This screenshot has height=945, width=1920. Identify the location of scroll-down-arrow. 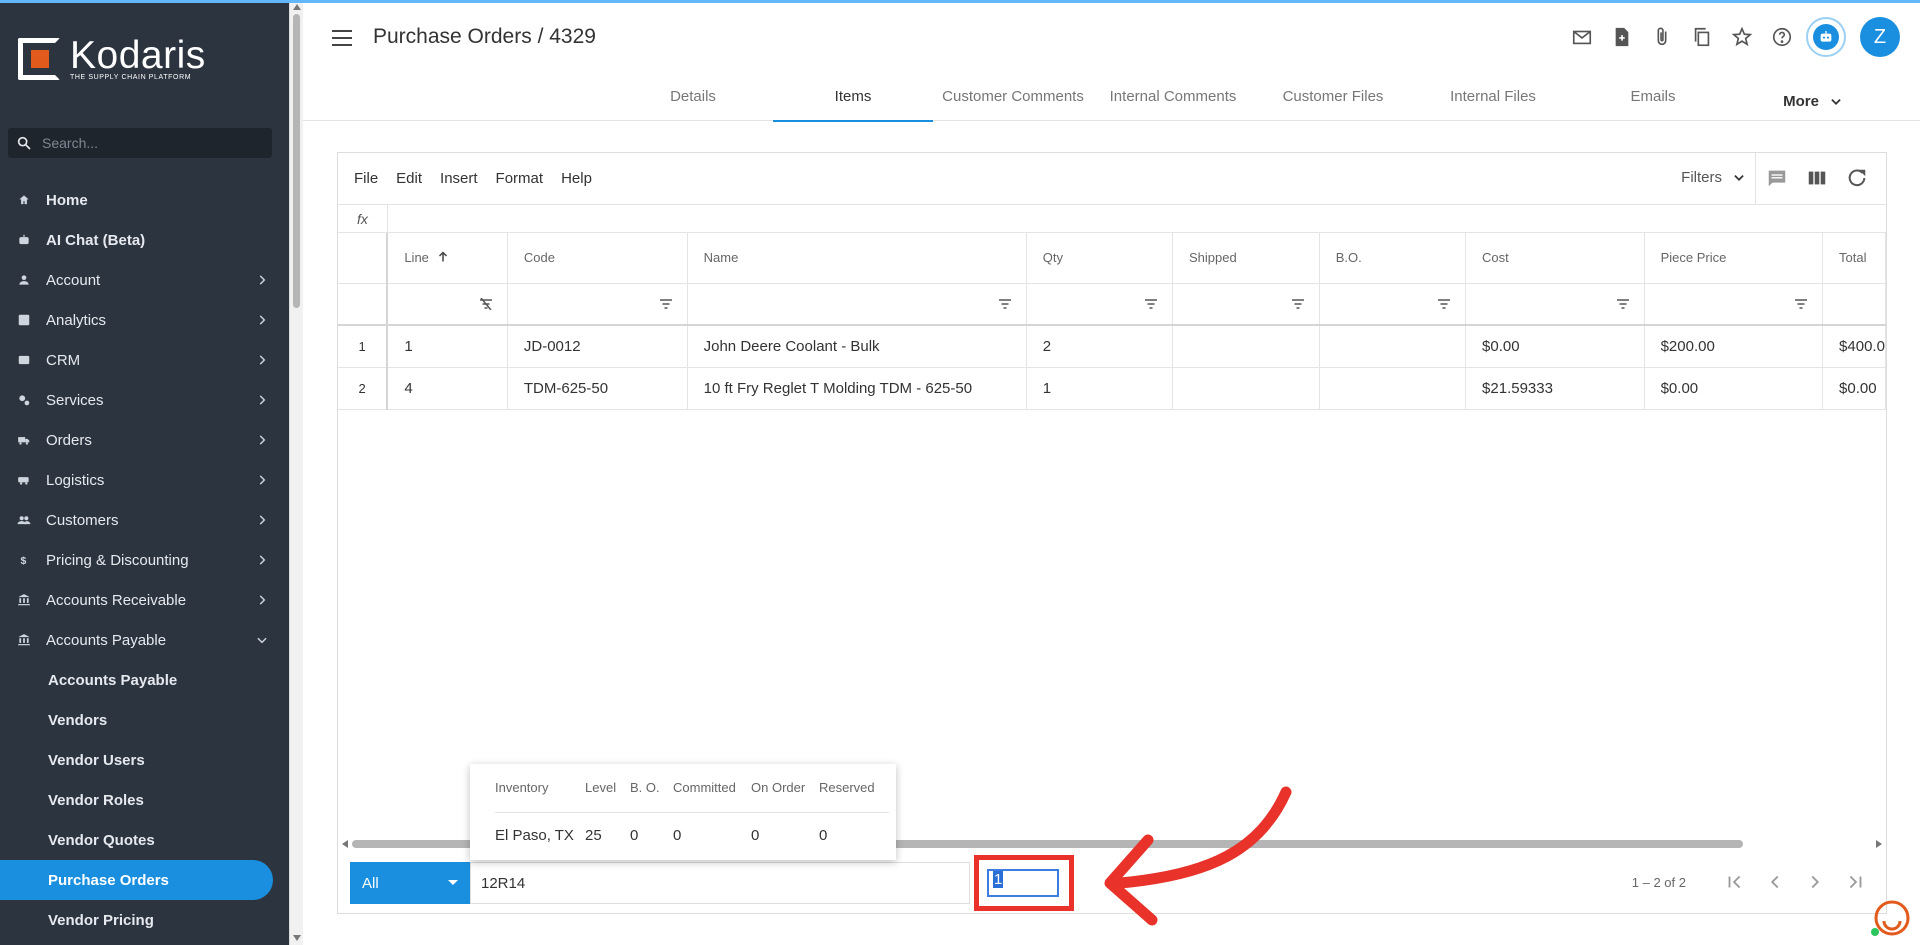
(297, 938).